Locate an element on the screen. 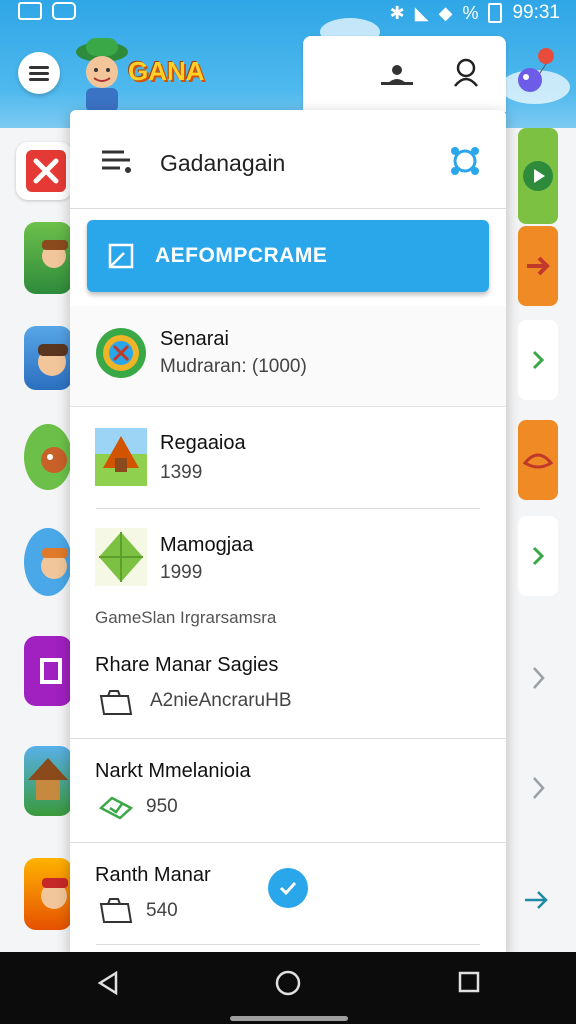 The width and height of the screenshot is (576, 1024). action-tile is located at coordinates (538, 460).